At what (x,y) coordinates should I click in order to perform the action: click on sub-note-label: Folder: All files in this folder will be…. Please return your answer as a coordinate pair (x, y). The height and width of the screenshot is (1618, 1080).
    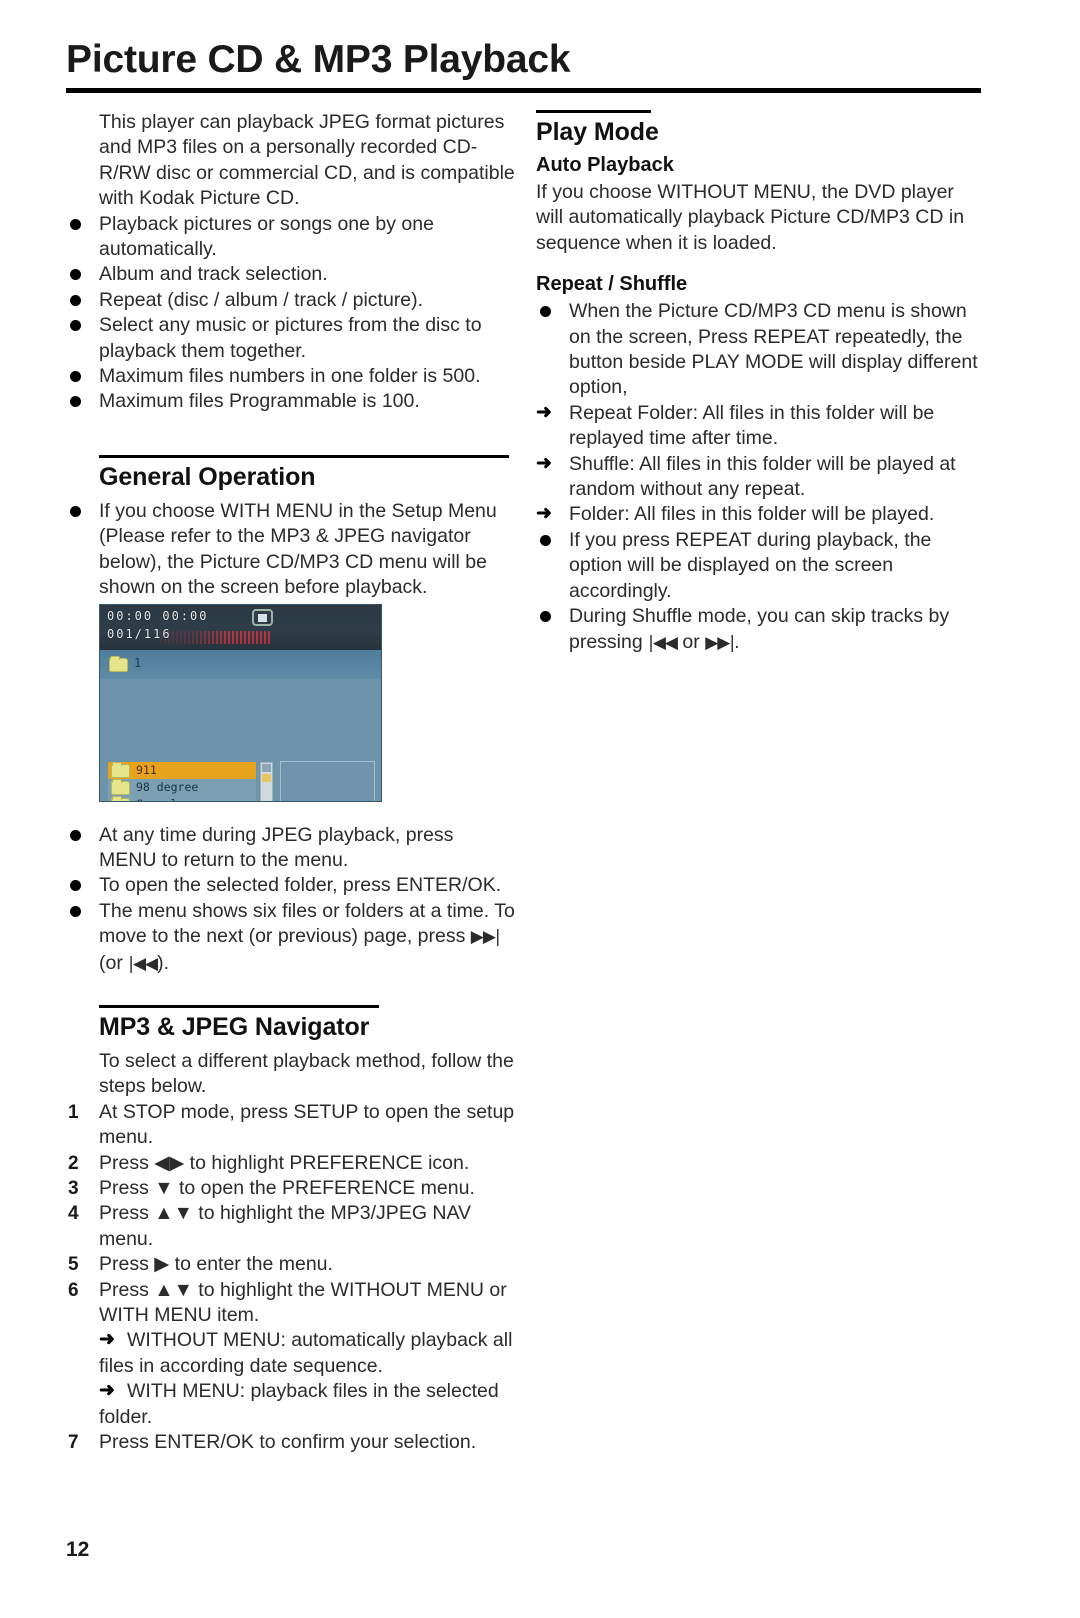
    Looking at the image, I should click on (752, 514).